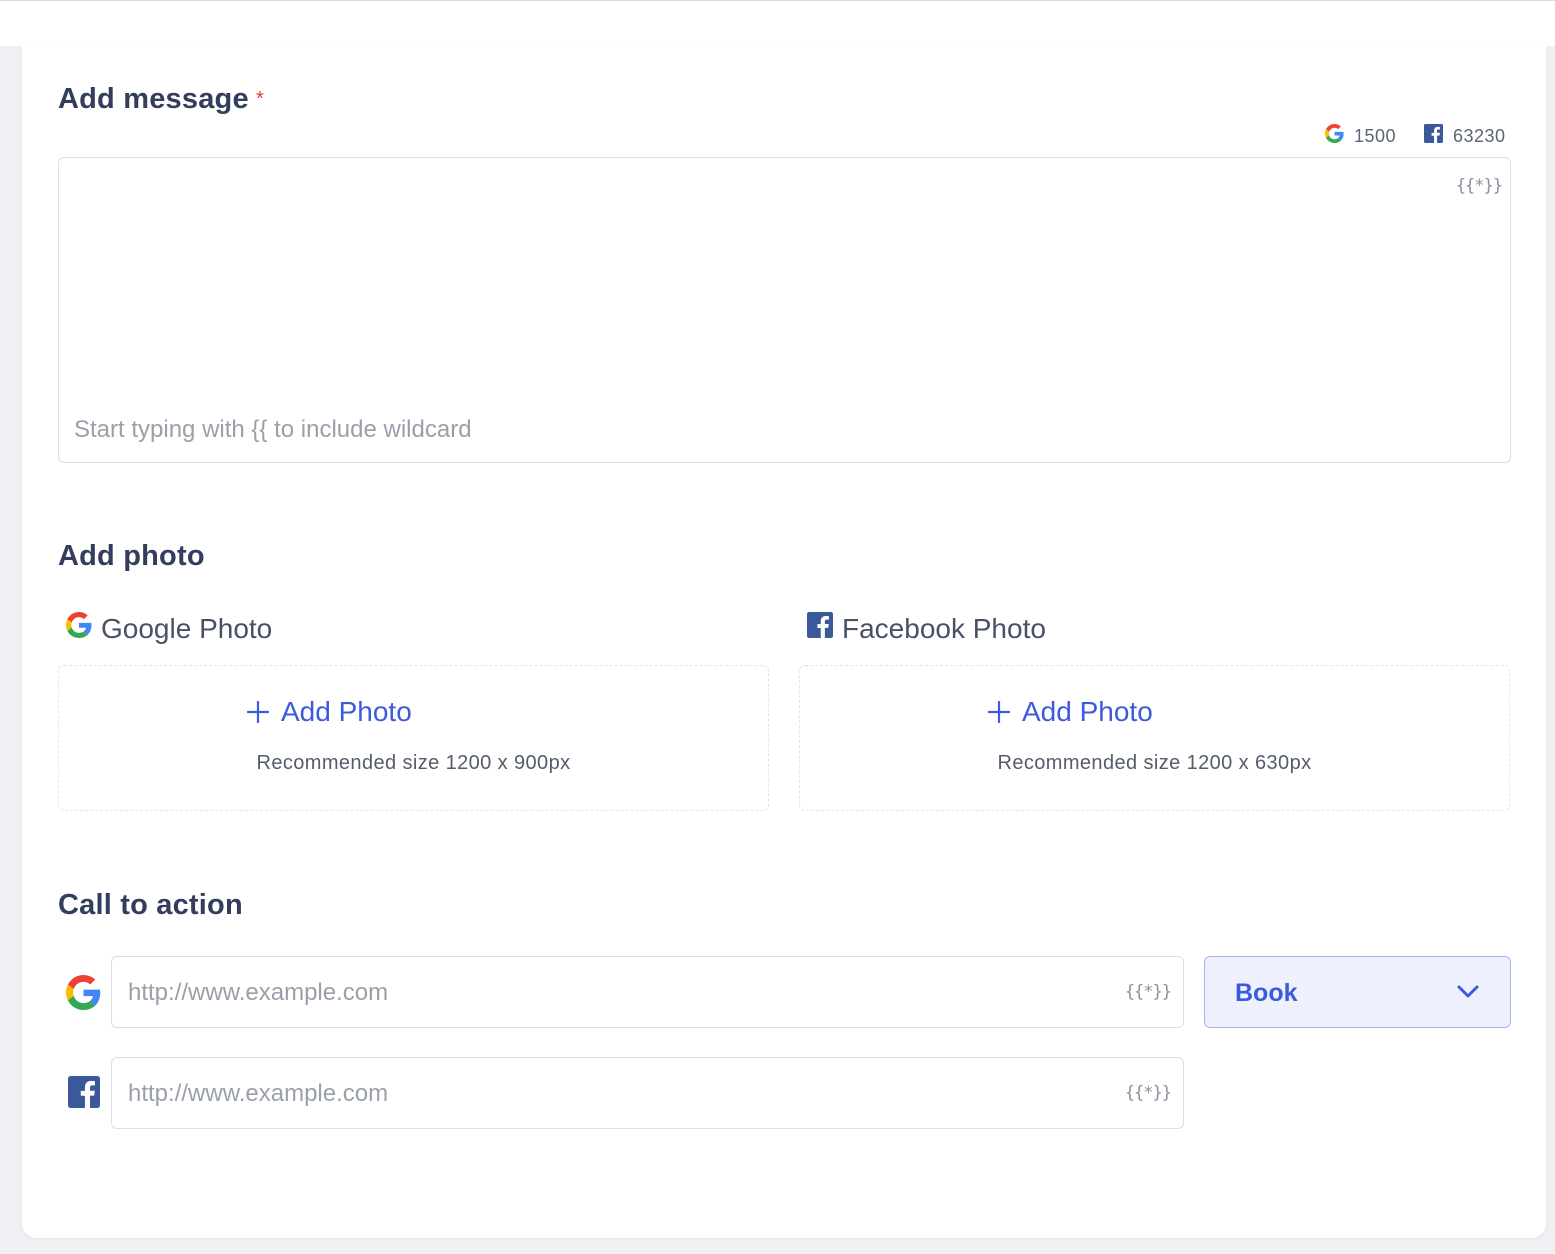 The height and width of the screenshot is (1254, 1555). I want to click on google-url-placeholder: http://www.example.com, so click(258, 992).